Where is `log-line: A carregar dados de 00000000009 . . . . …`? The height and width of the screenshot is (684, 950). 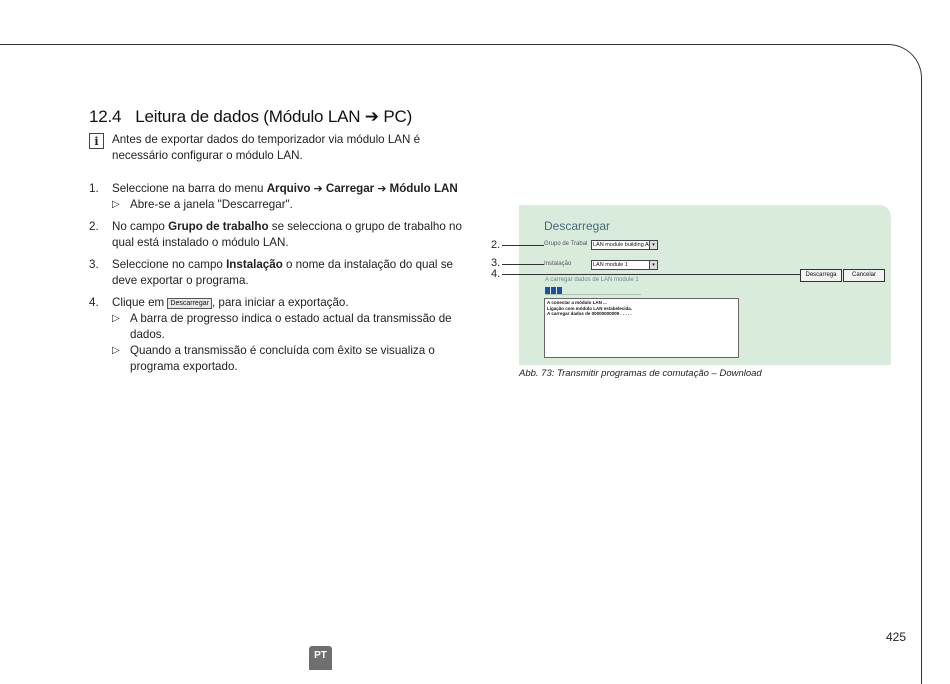 log-line: A carregar dados de 00000000009 . . . . … is located at coordinates (589, 313).